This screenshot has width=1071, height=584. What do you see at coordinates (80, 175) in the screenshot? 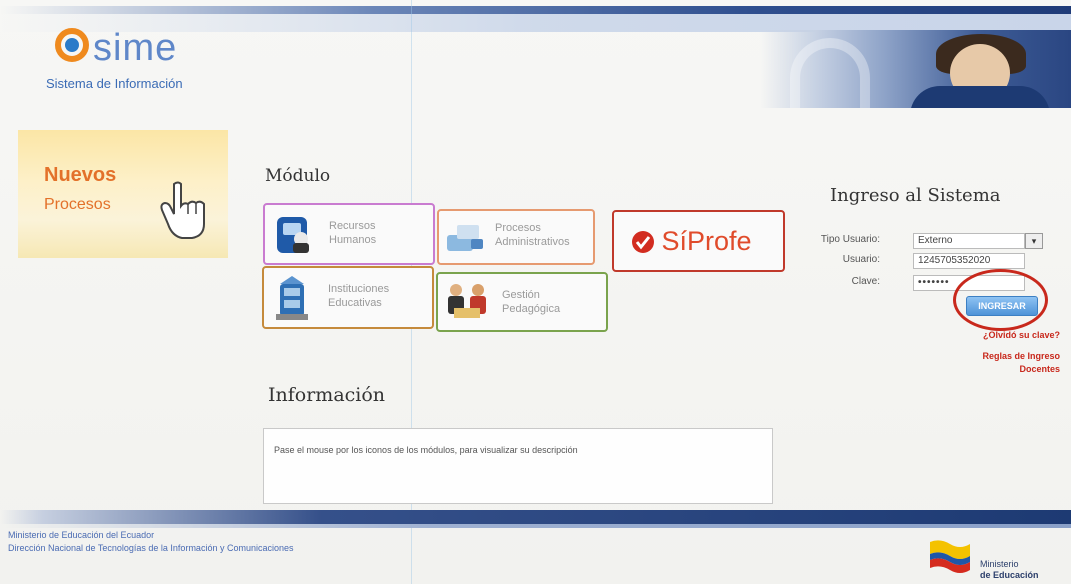
I see `promo-title: Nuevos` at bounding box center [80, 175].